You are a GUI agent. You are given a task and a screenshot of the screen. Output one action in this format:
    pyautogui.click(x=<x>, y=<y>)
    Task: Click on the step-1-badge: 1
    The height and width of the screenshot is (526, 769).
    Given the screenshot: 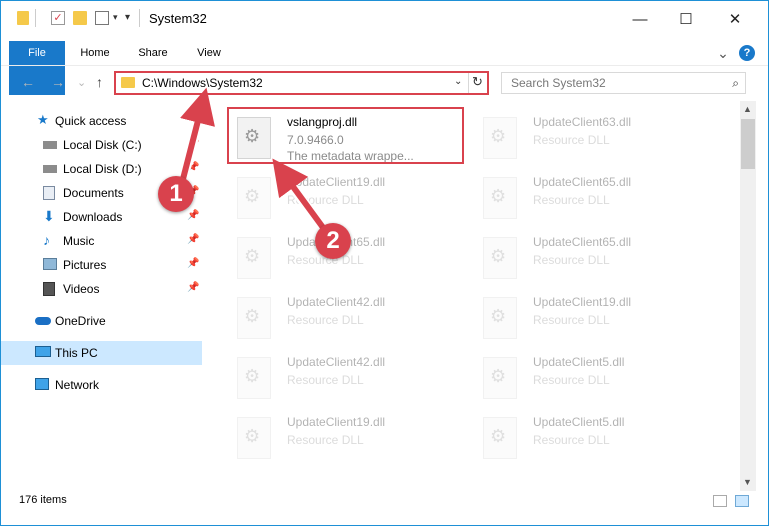 What is the action you would take?
    pyautogui.click(x=176, y=194)
    